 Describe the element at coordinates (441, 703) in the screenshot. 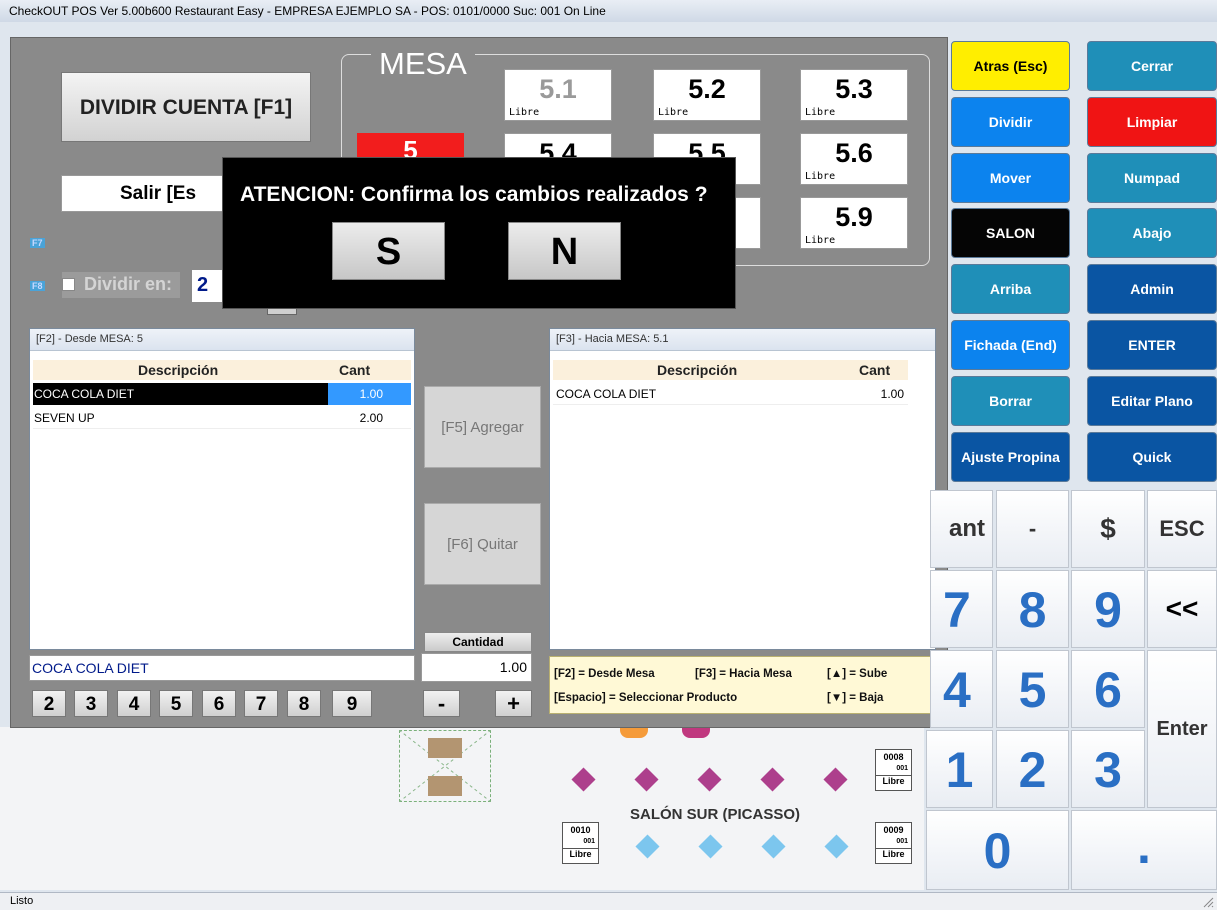

I see `cantidad-minus-button: -` at that location.